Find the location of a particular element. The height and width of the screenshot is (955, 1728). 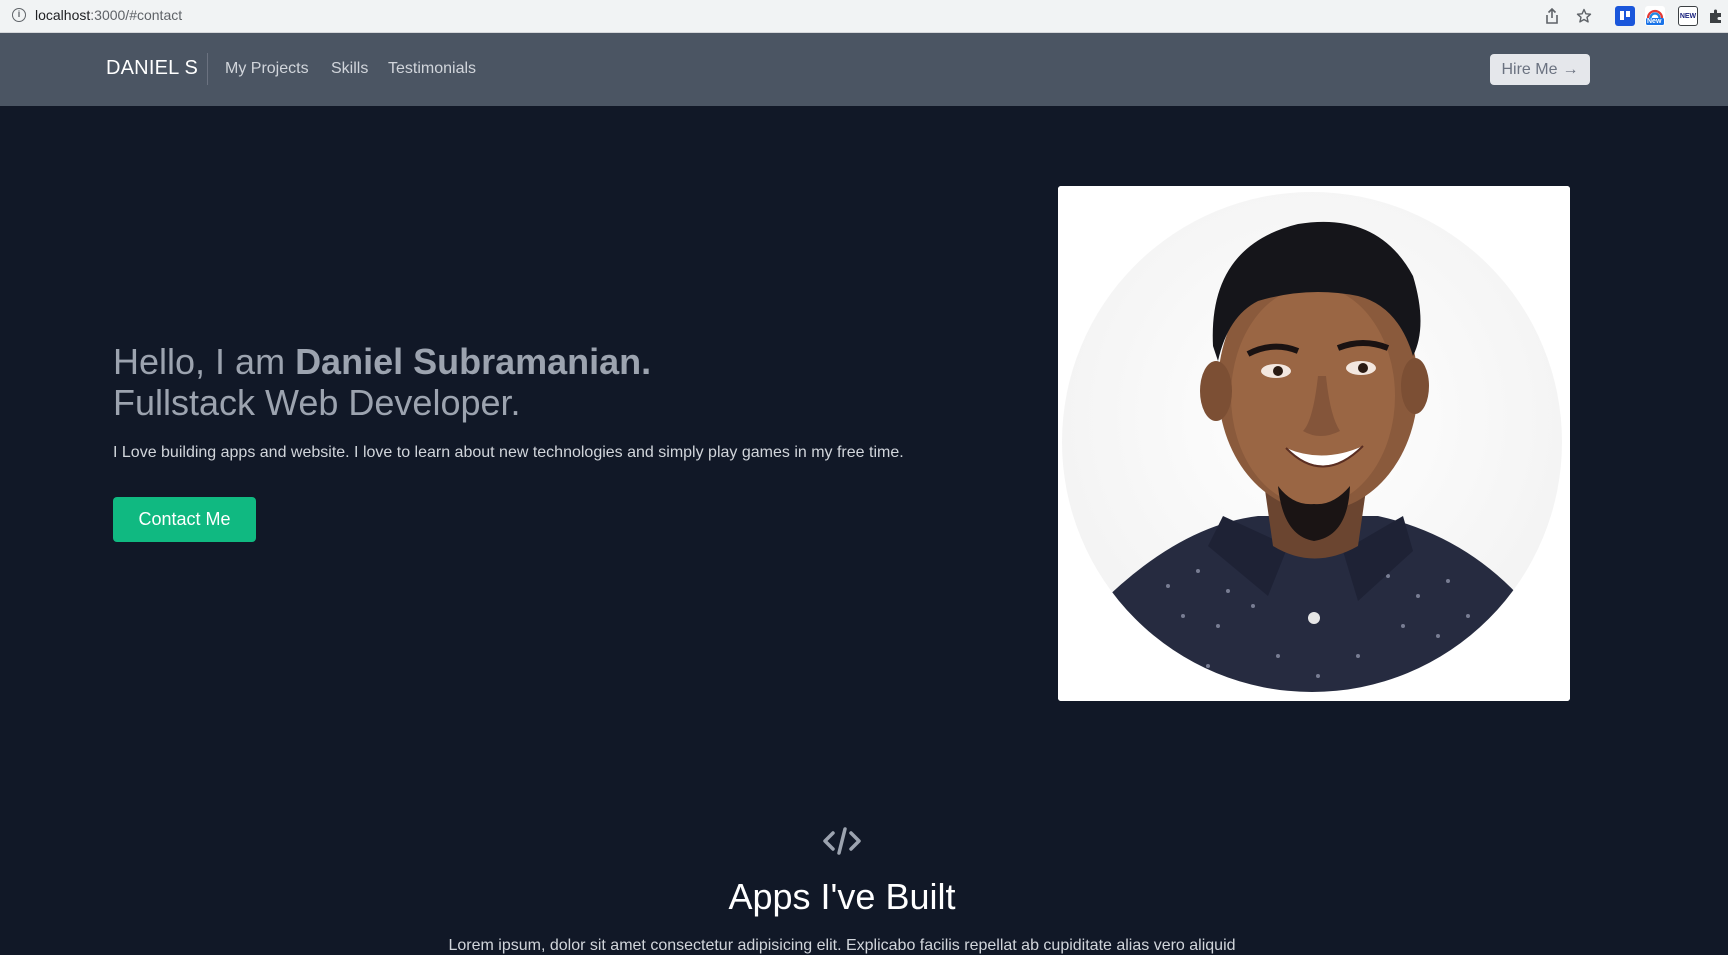

browser-address-bar: i localhost:3000/#contact New NEW is located at coordinates (864, 16).